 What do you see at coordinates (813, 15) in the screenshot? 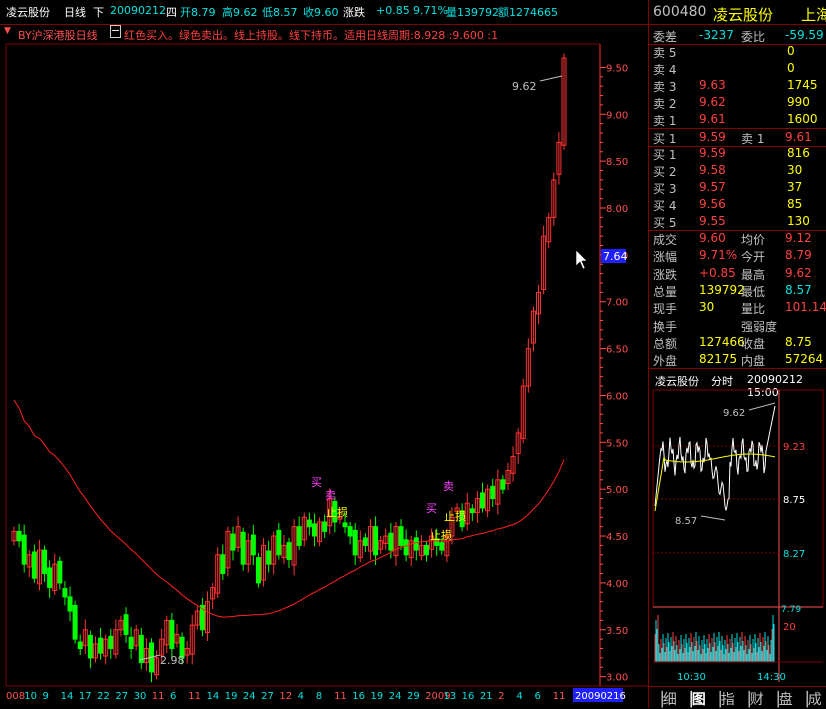
I see `market-label: 上海` at bounding box center [813, 15].